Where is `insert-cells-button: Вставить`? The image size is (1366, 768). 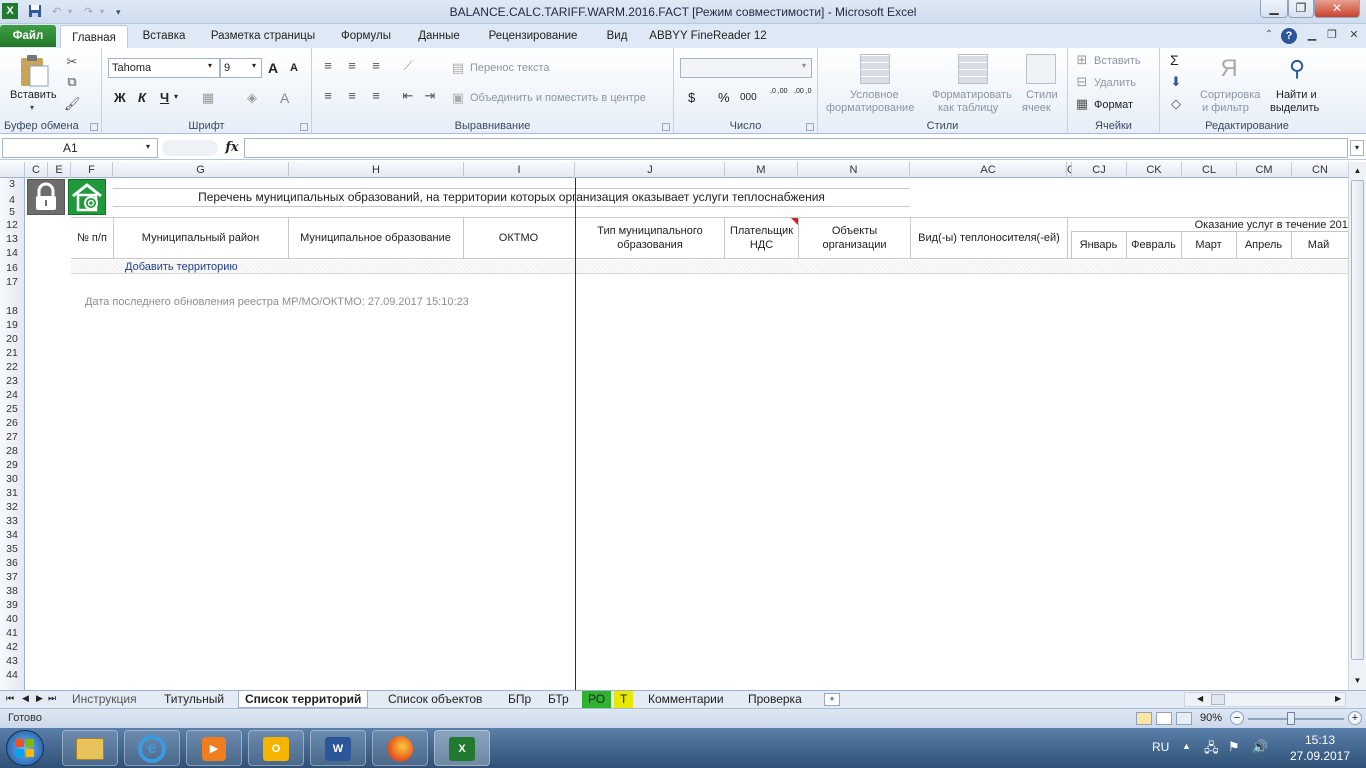 insert-cells-button: Вставить is located at coordinates (1117, 61).